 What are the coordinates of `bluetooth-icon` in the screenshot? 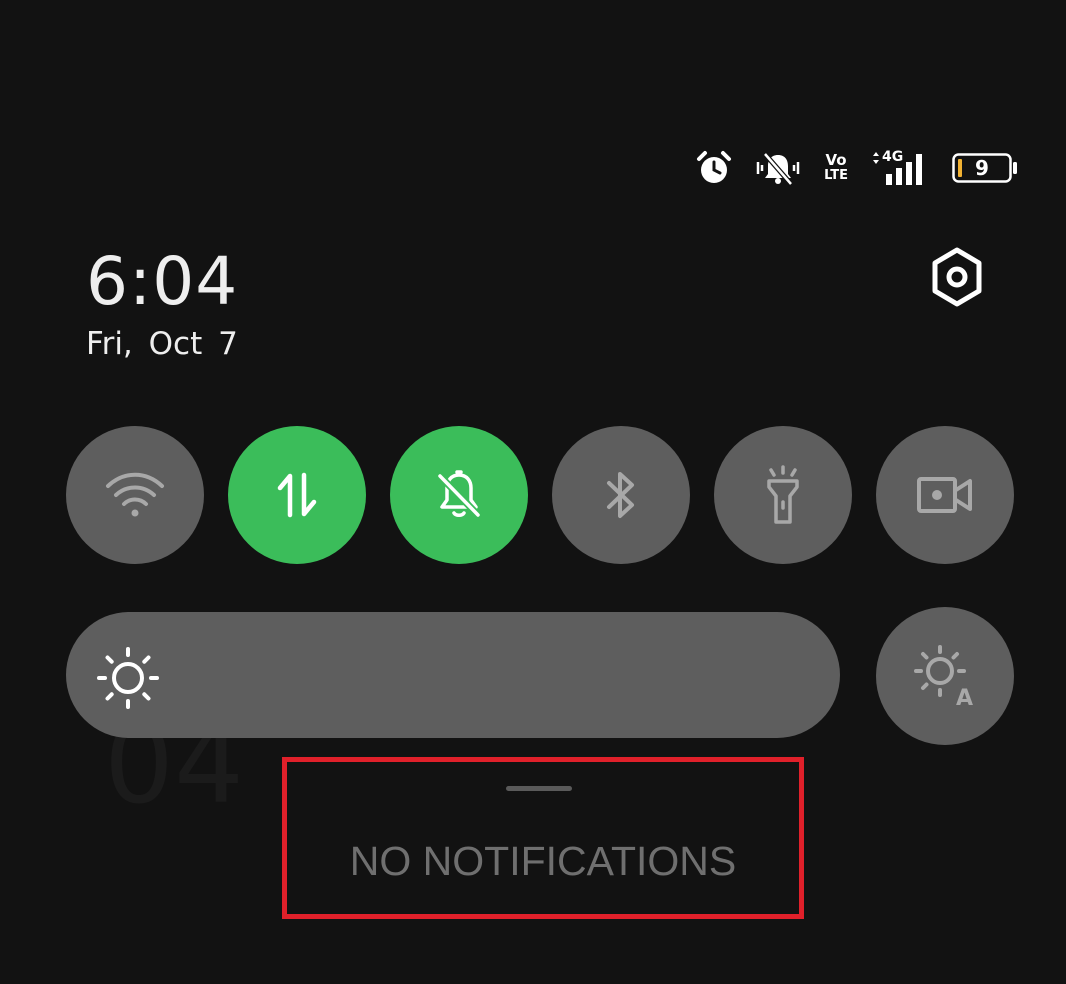 It's located at (620, 495).